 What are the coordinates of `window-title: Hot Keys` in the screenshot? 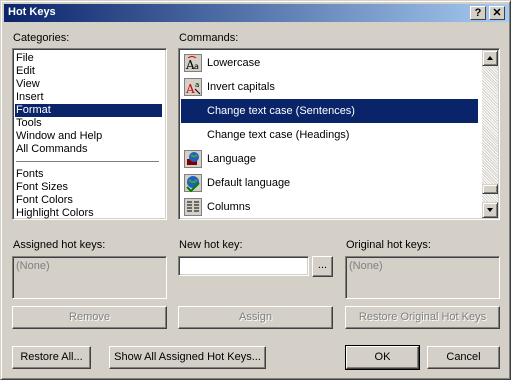 It's located at (32, 12).